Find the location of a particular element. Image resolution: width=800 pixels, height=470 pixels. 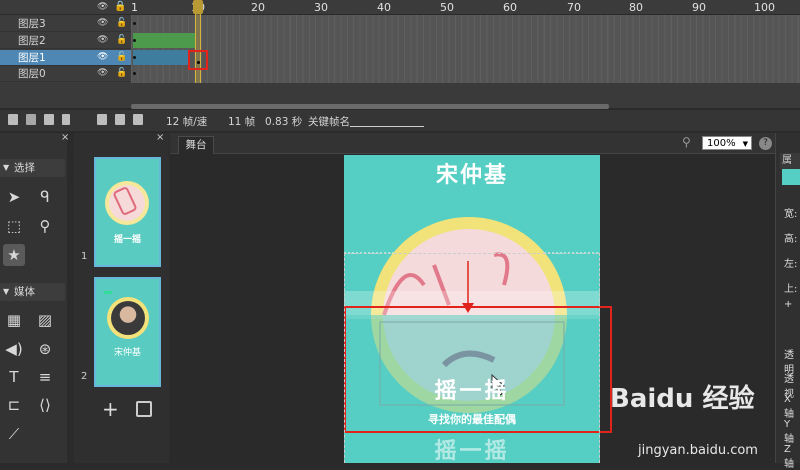

watermark-url: jingyan.baidu.com is located at coordinates (698, 450).